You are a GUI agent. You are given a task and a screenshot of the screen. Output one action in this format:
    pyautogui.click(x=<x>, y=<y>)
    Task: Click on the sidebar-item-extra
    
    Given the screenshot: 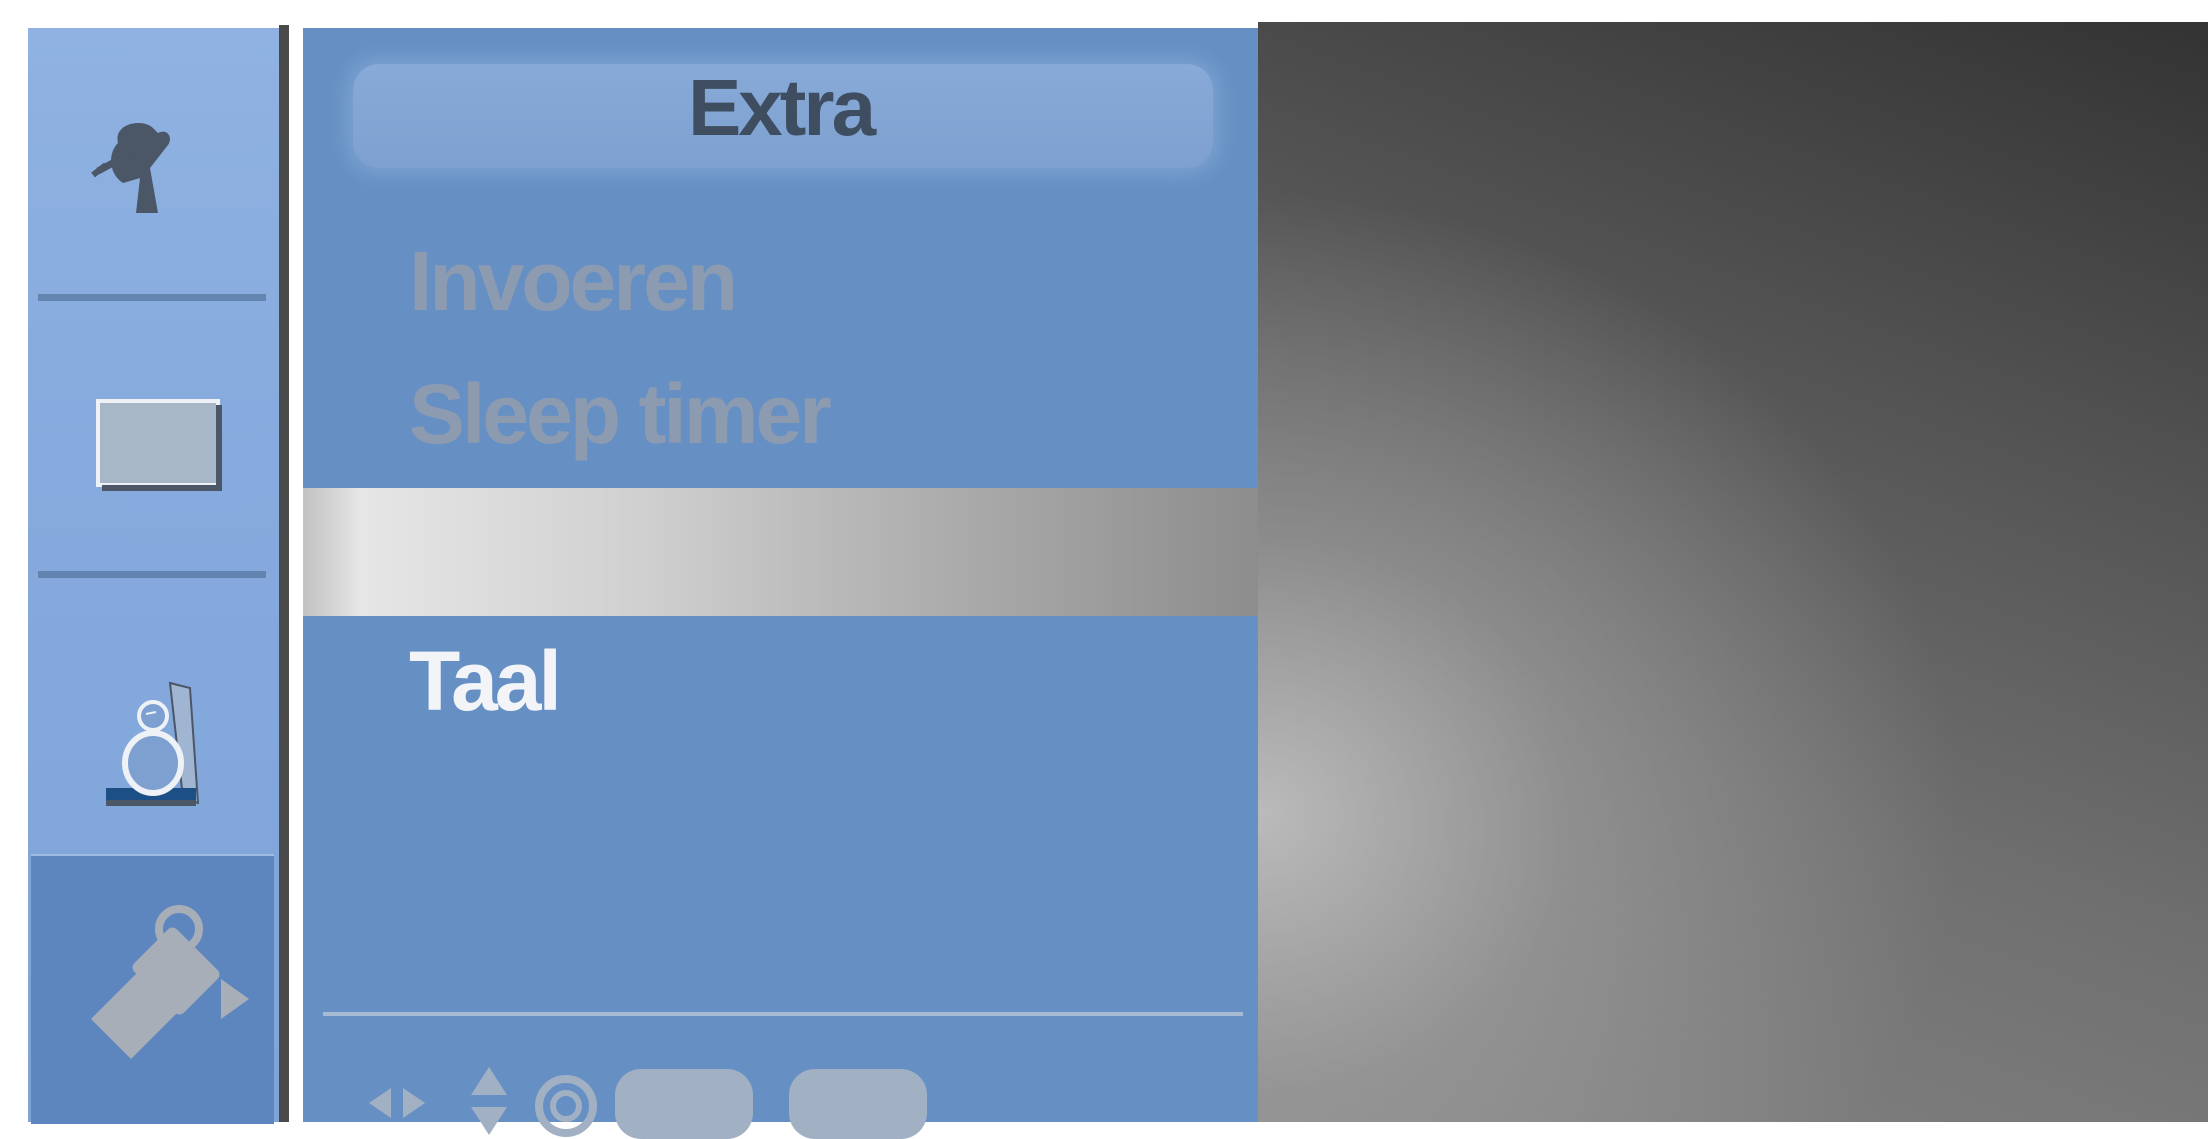 What is the action you would take?
    pyautogui.click(x=152, y=989)
    